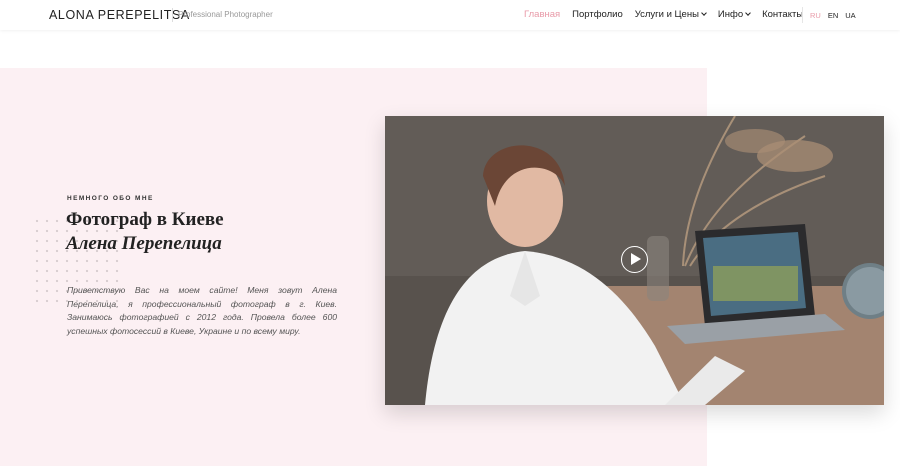  I want to click on nav-item-label: Контакты, so click(783, 14).